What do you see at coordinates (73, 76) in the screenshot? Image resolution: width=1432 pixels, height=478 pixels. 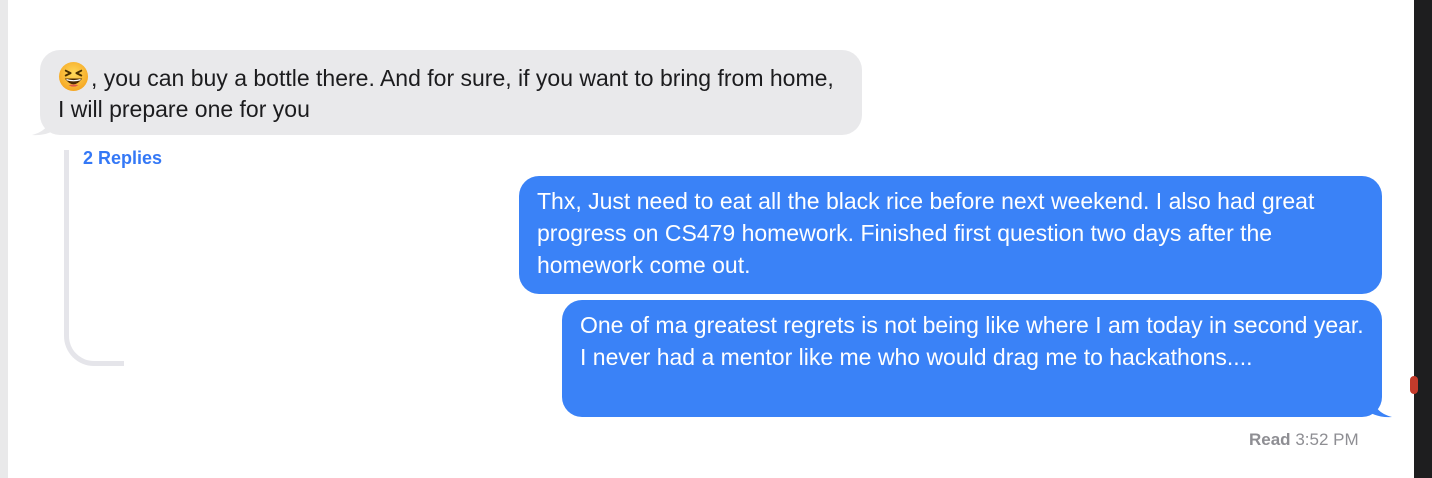 I see `grinning-squinting-face-icon` at bounding box center [73, 76].